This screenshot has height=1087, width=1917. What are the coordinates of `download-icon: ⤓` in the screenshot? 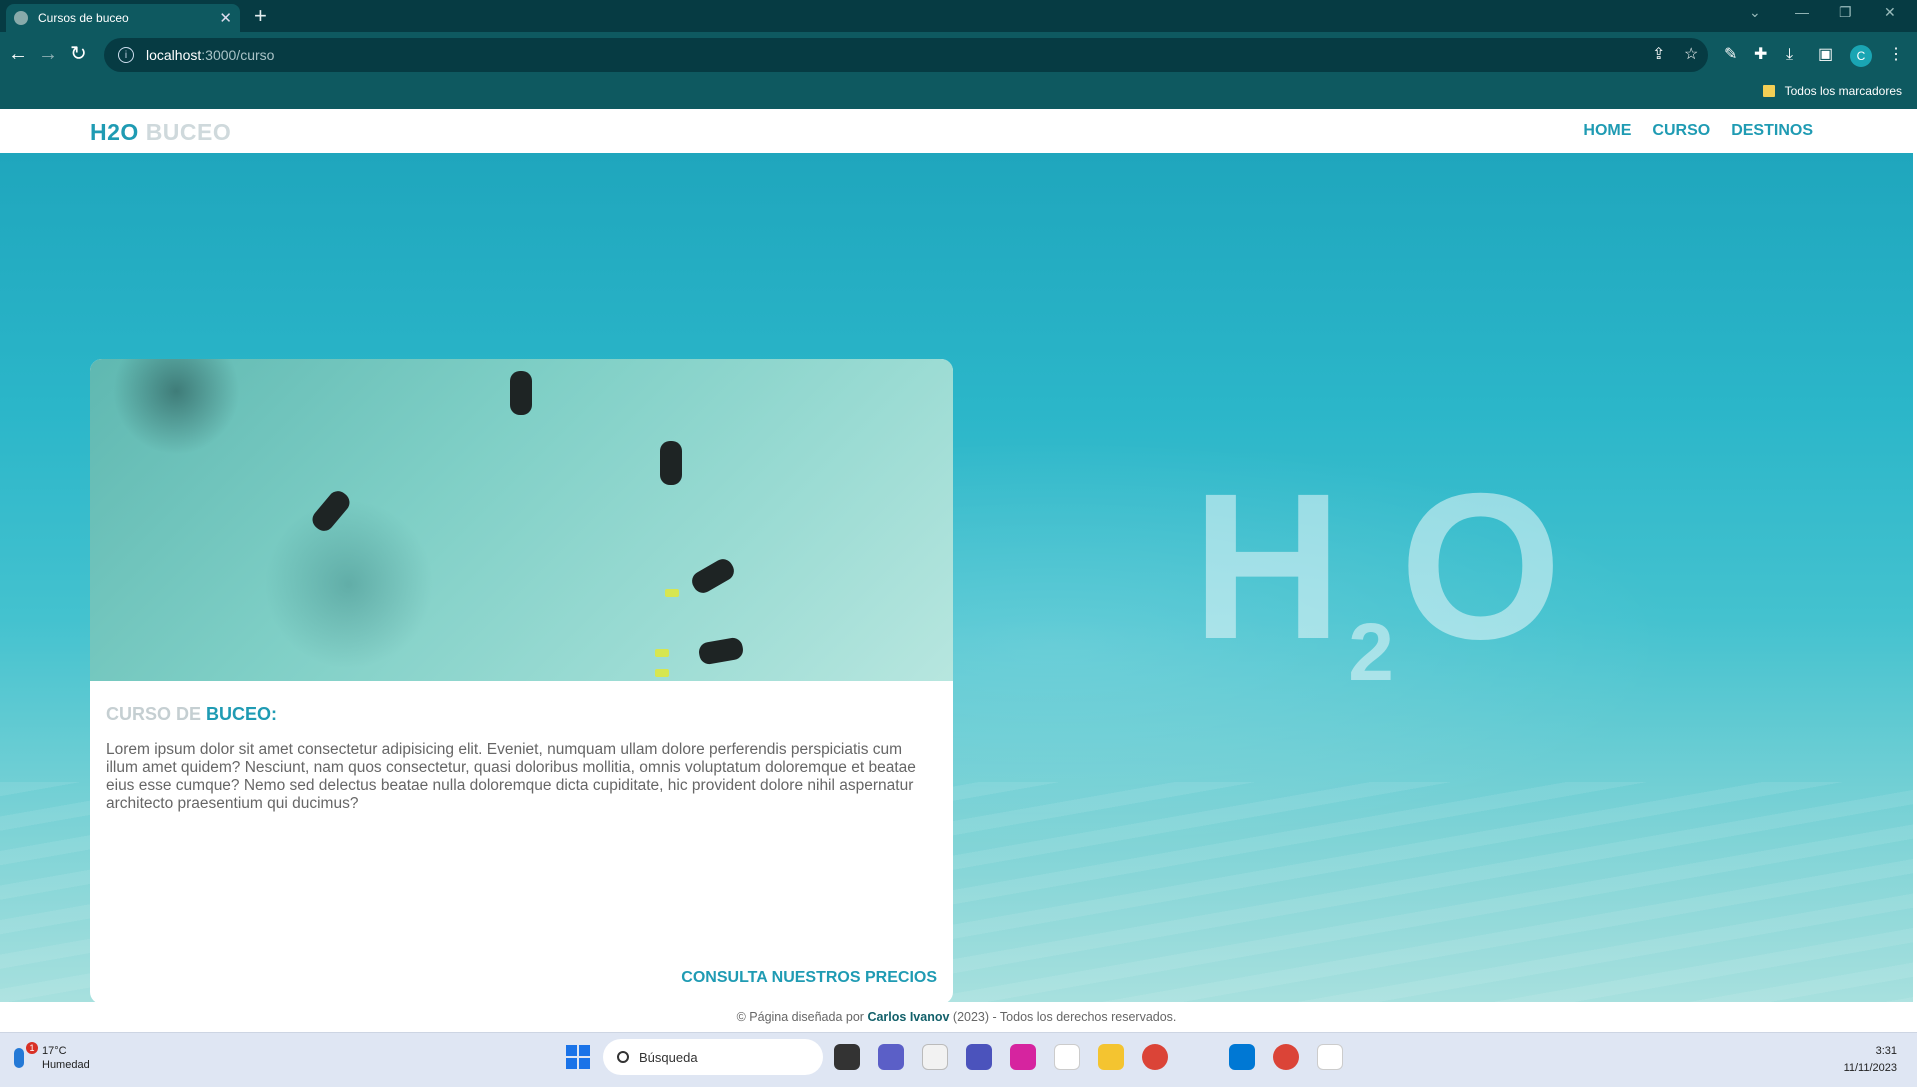 It's located at (1789, 55).